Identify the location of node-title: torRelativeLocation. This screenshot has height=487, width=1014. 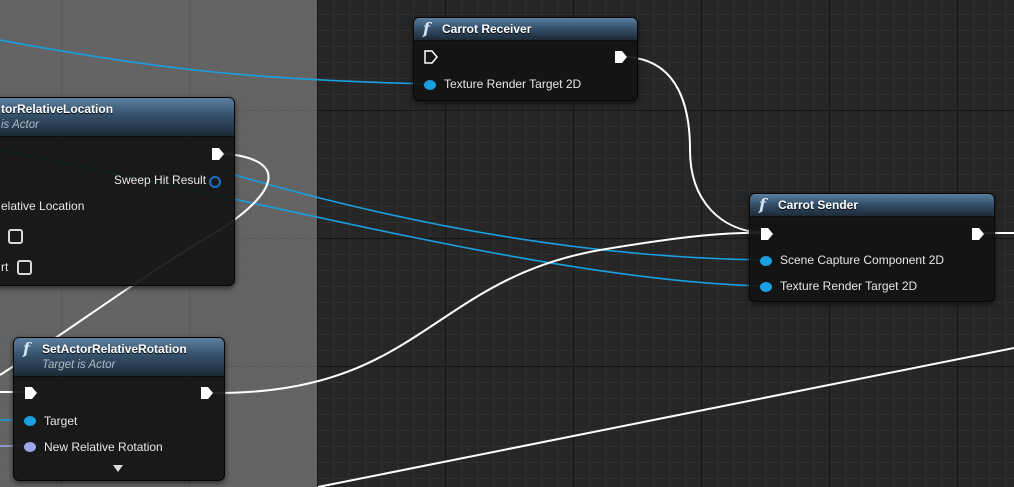
(57, 109).